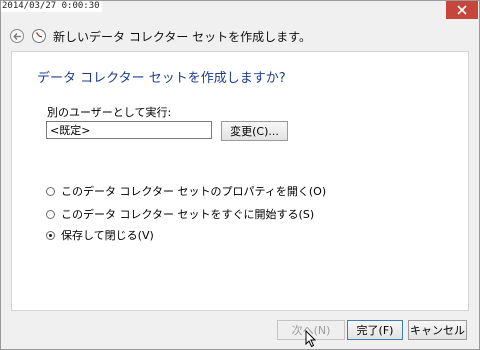  Describe the element at coordinates (109, 112) in the screenshot. I see `run-as-label: 別のユーザーとして実行:` at that location.